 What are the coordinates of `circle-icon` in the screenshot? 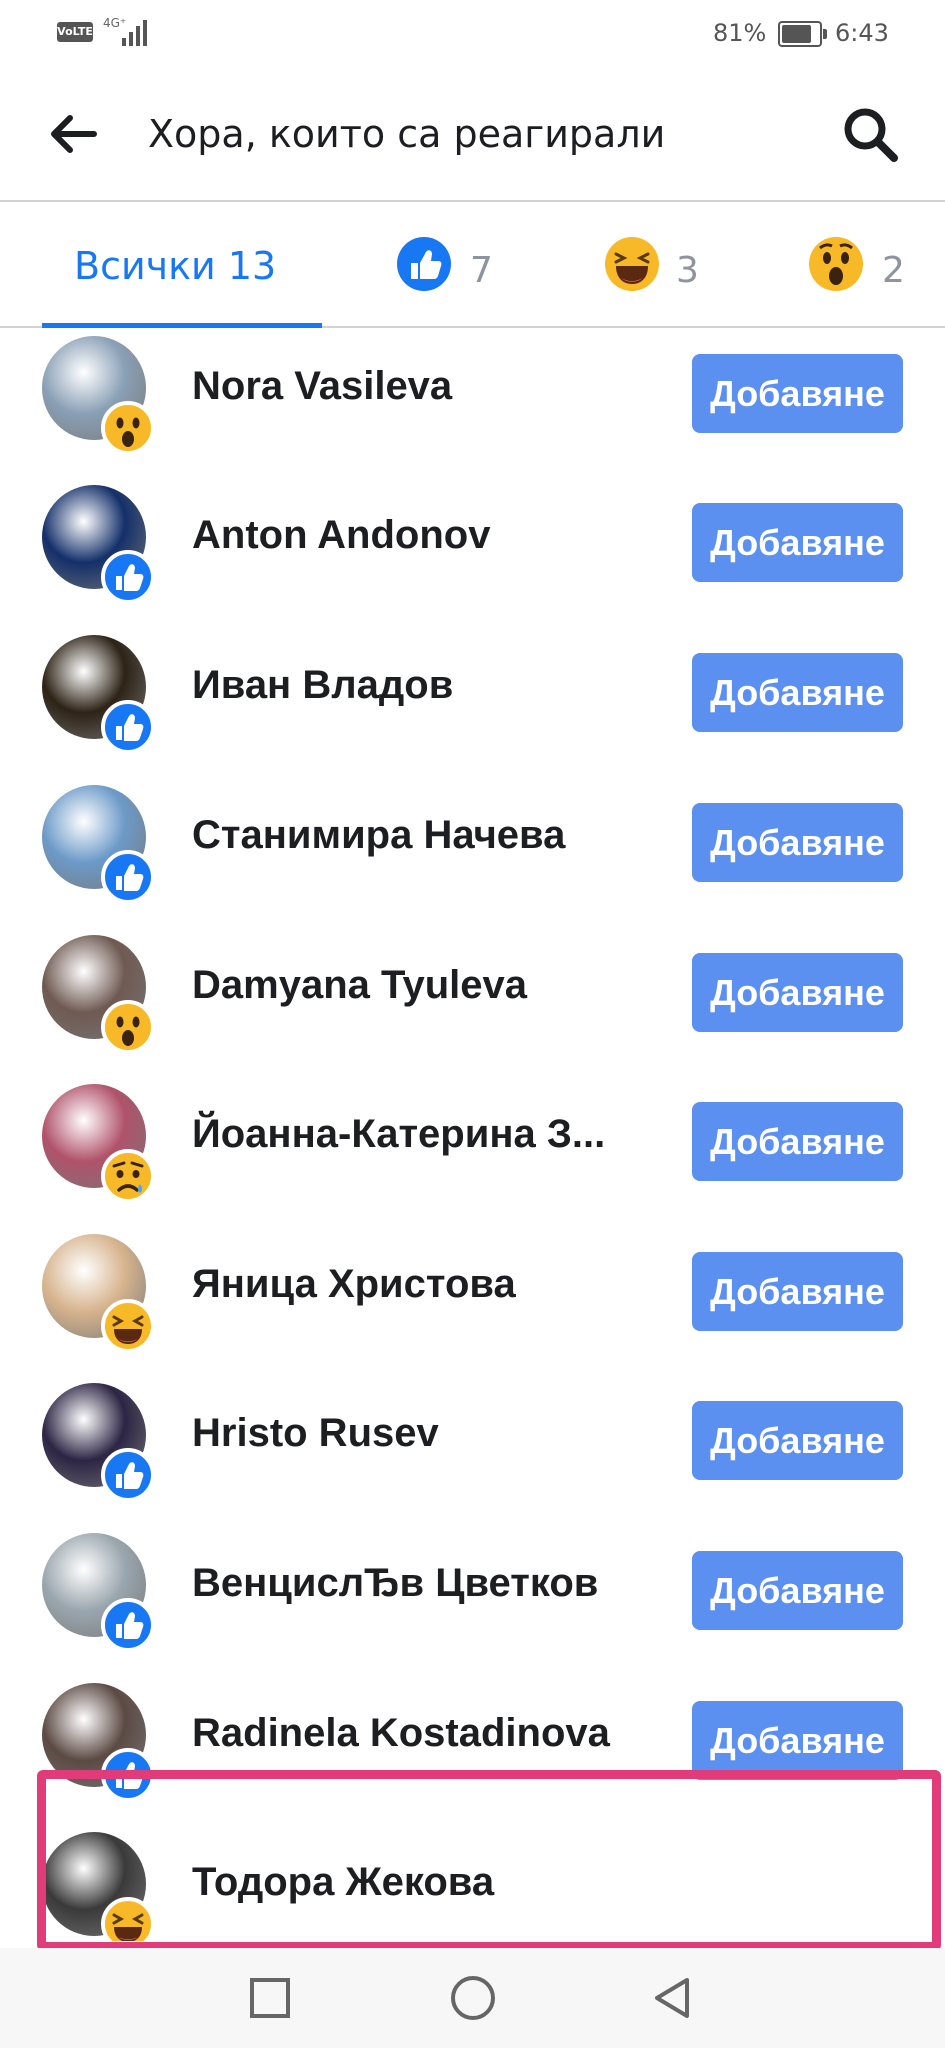 It's located at (473, 1998).